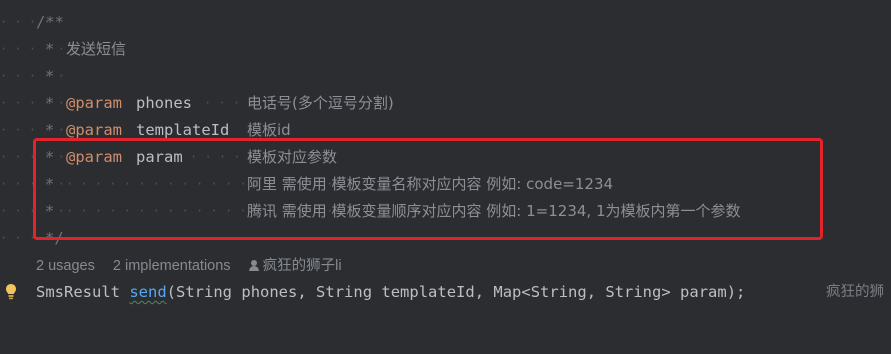  I want to click on param-identifier: param, so click(703, 292).